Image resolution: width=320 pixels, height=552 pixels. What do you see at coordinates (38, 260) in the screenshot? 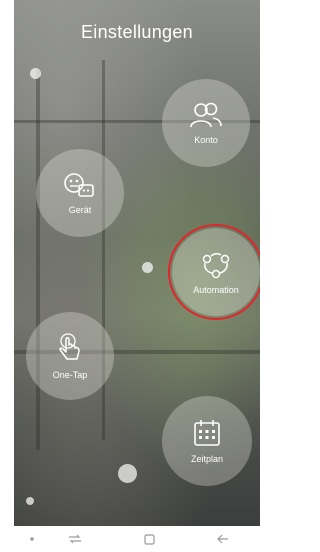
I see `frame-line` at bounding box center [38, 260].